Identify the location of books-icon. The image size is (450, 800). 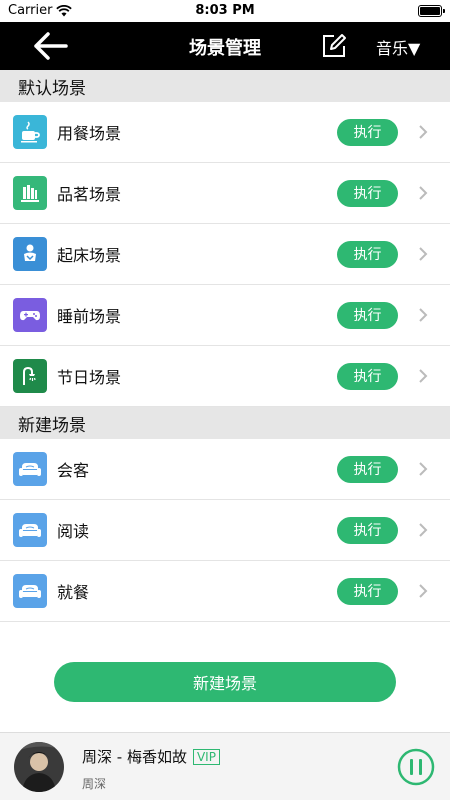
(30, 193).